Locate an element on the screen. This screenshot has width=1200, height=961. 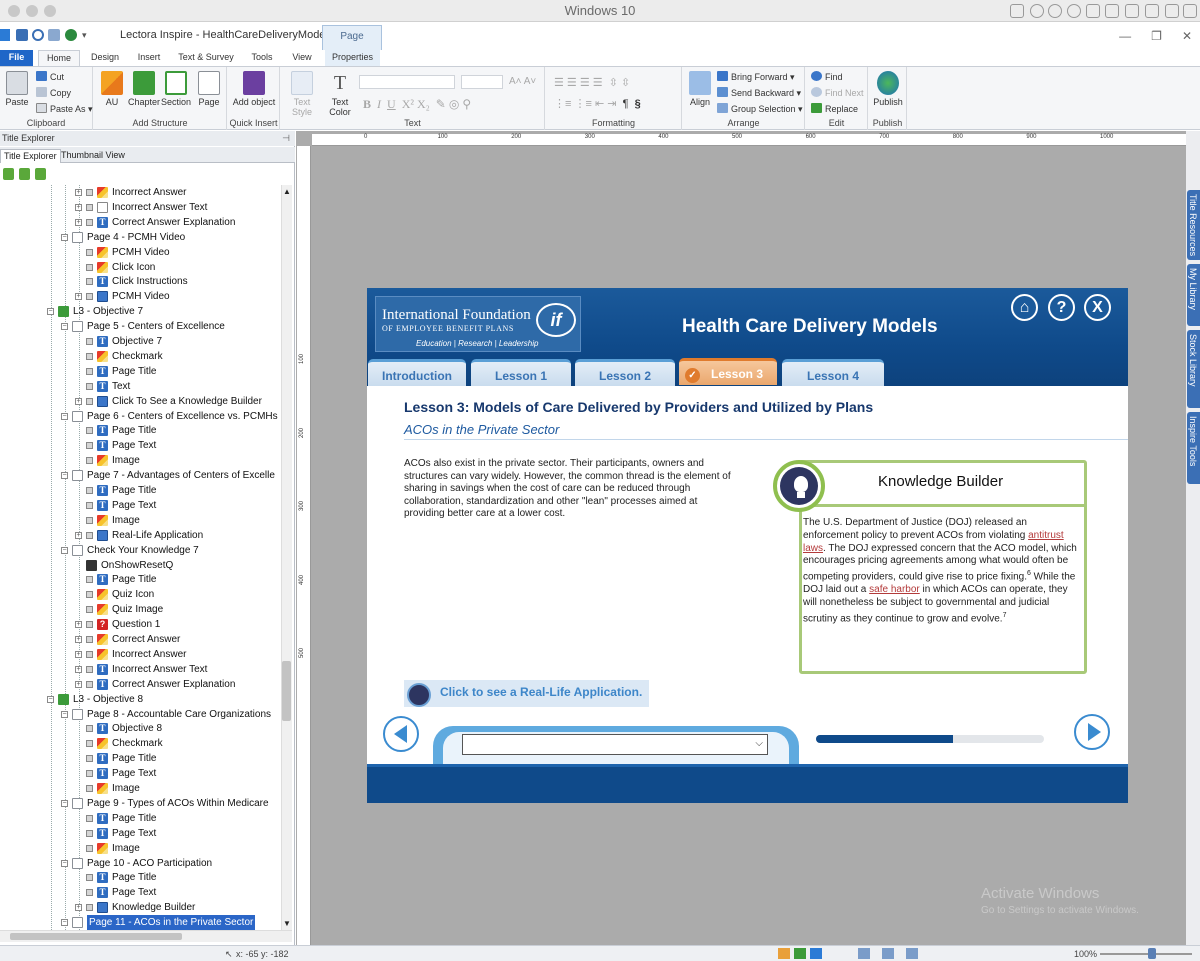
tree-item: Image is located at coordinates (140, 788).